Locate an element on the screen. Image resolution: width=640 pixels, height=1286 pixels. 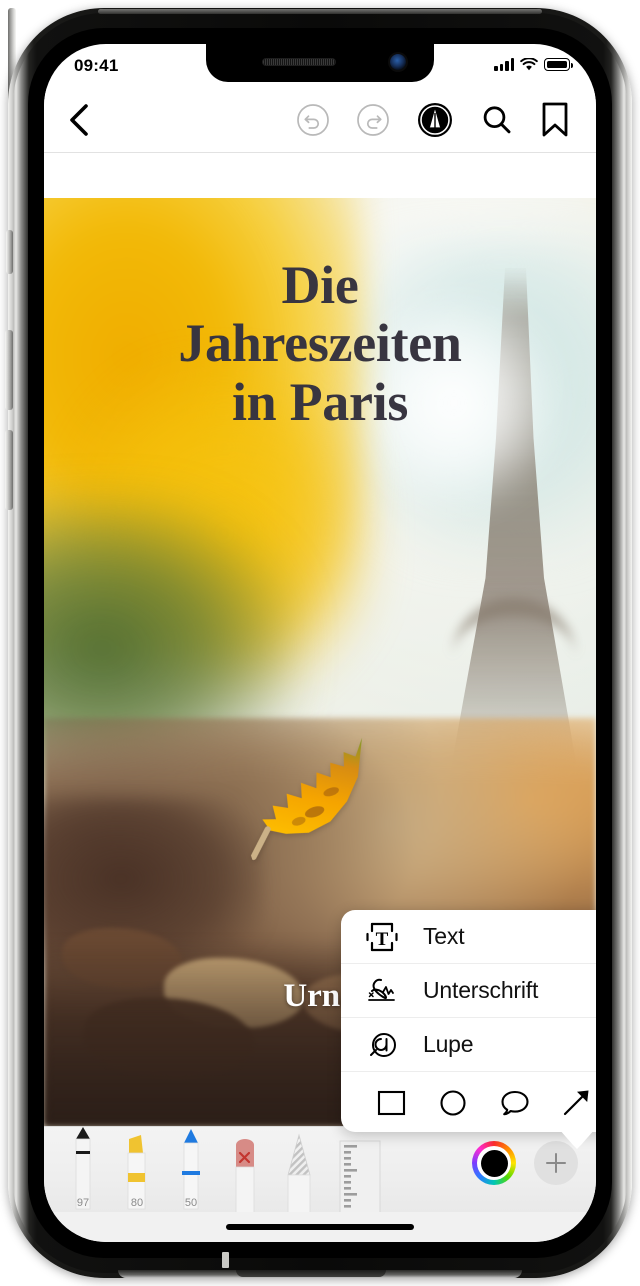
popup-menu-list: T Text Unterschrift Lupe is located at coordinates (468, 1021).